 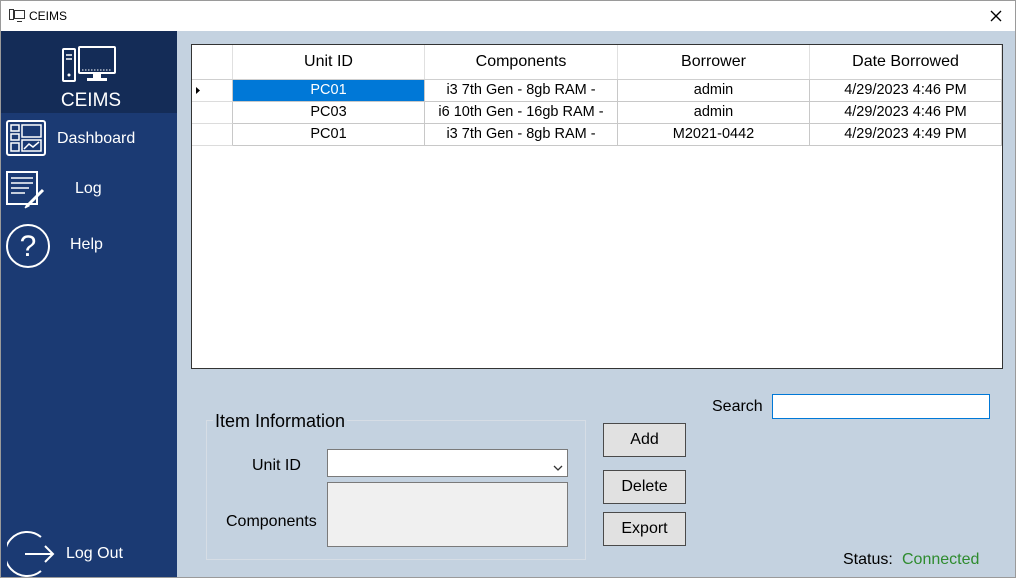 What do you see at coordinates (26, 191) in the screenshot?
I see `log-icon` at bounding box center [26, 191].